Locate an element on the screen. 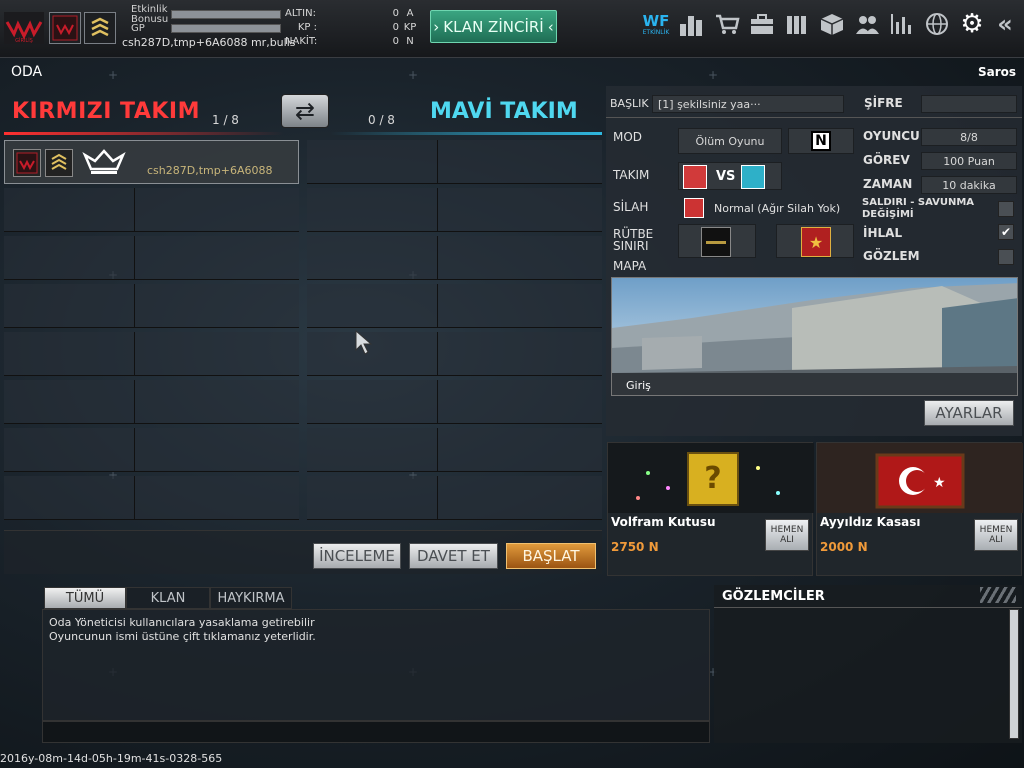 The width and height of the screenshot is (1024, 768). observers-panel: GÖZLEMCİLER is located at coordinates (868, 664).